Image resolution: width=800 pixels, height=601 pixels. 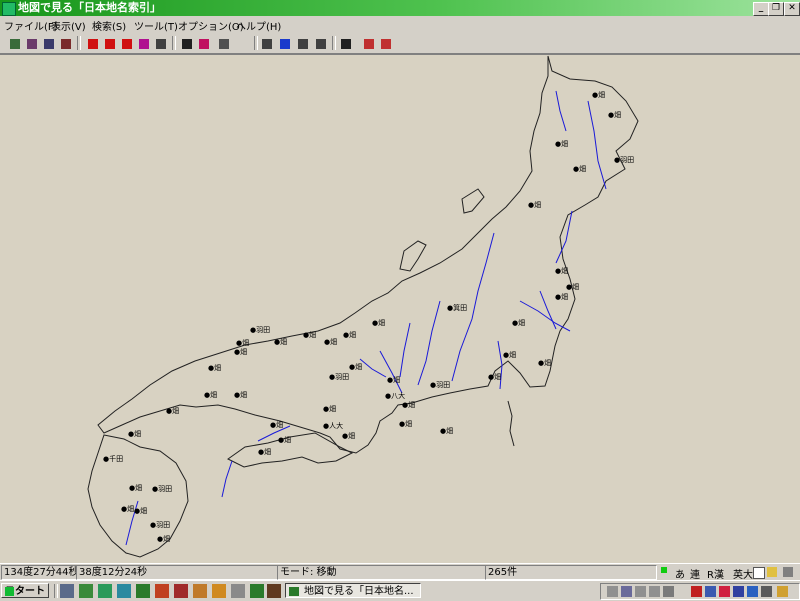 What do you see at coordinates (792, 9) in the screenshot?
I see `close-button: ✕` at bounding box center [792, 9].